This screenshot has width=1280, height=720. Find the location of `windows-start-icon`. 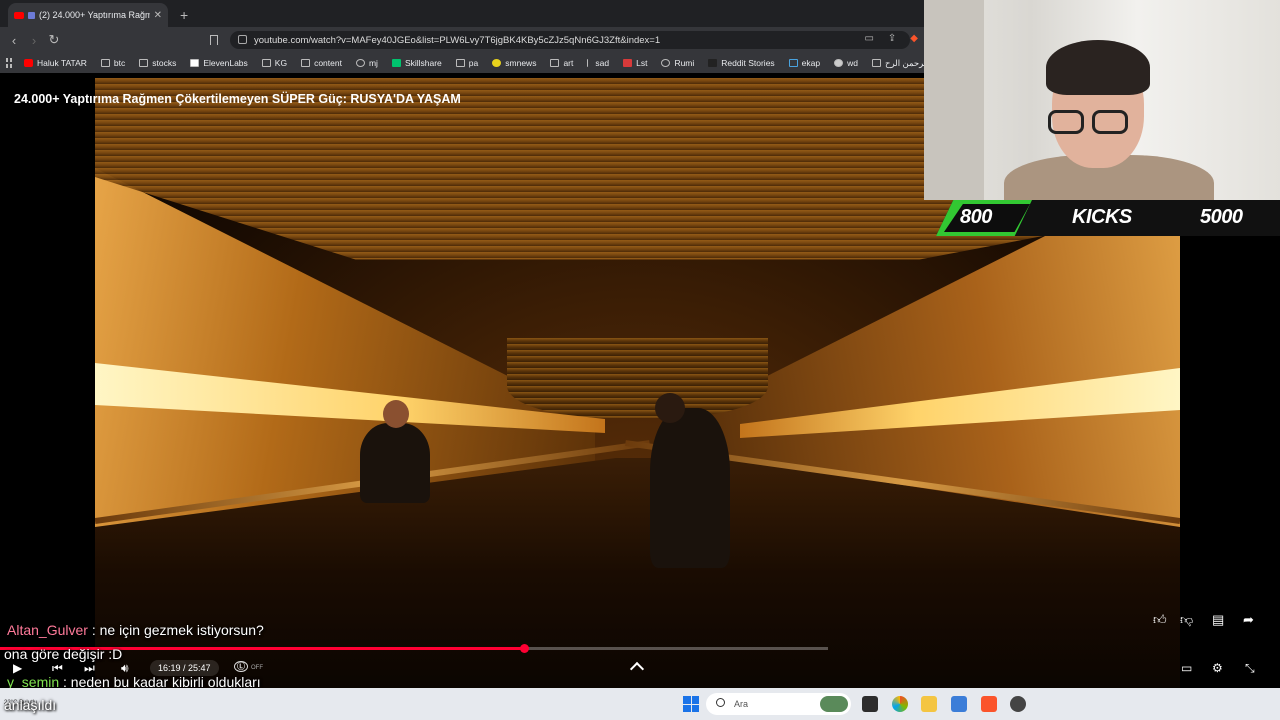

windows-start-icon is located at coordinates (691, 704).